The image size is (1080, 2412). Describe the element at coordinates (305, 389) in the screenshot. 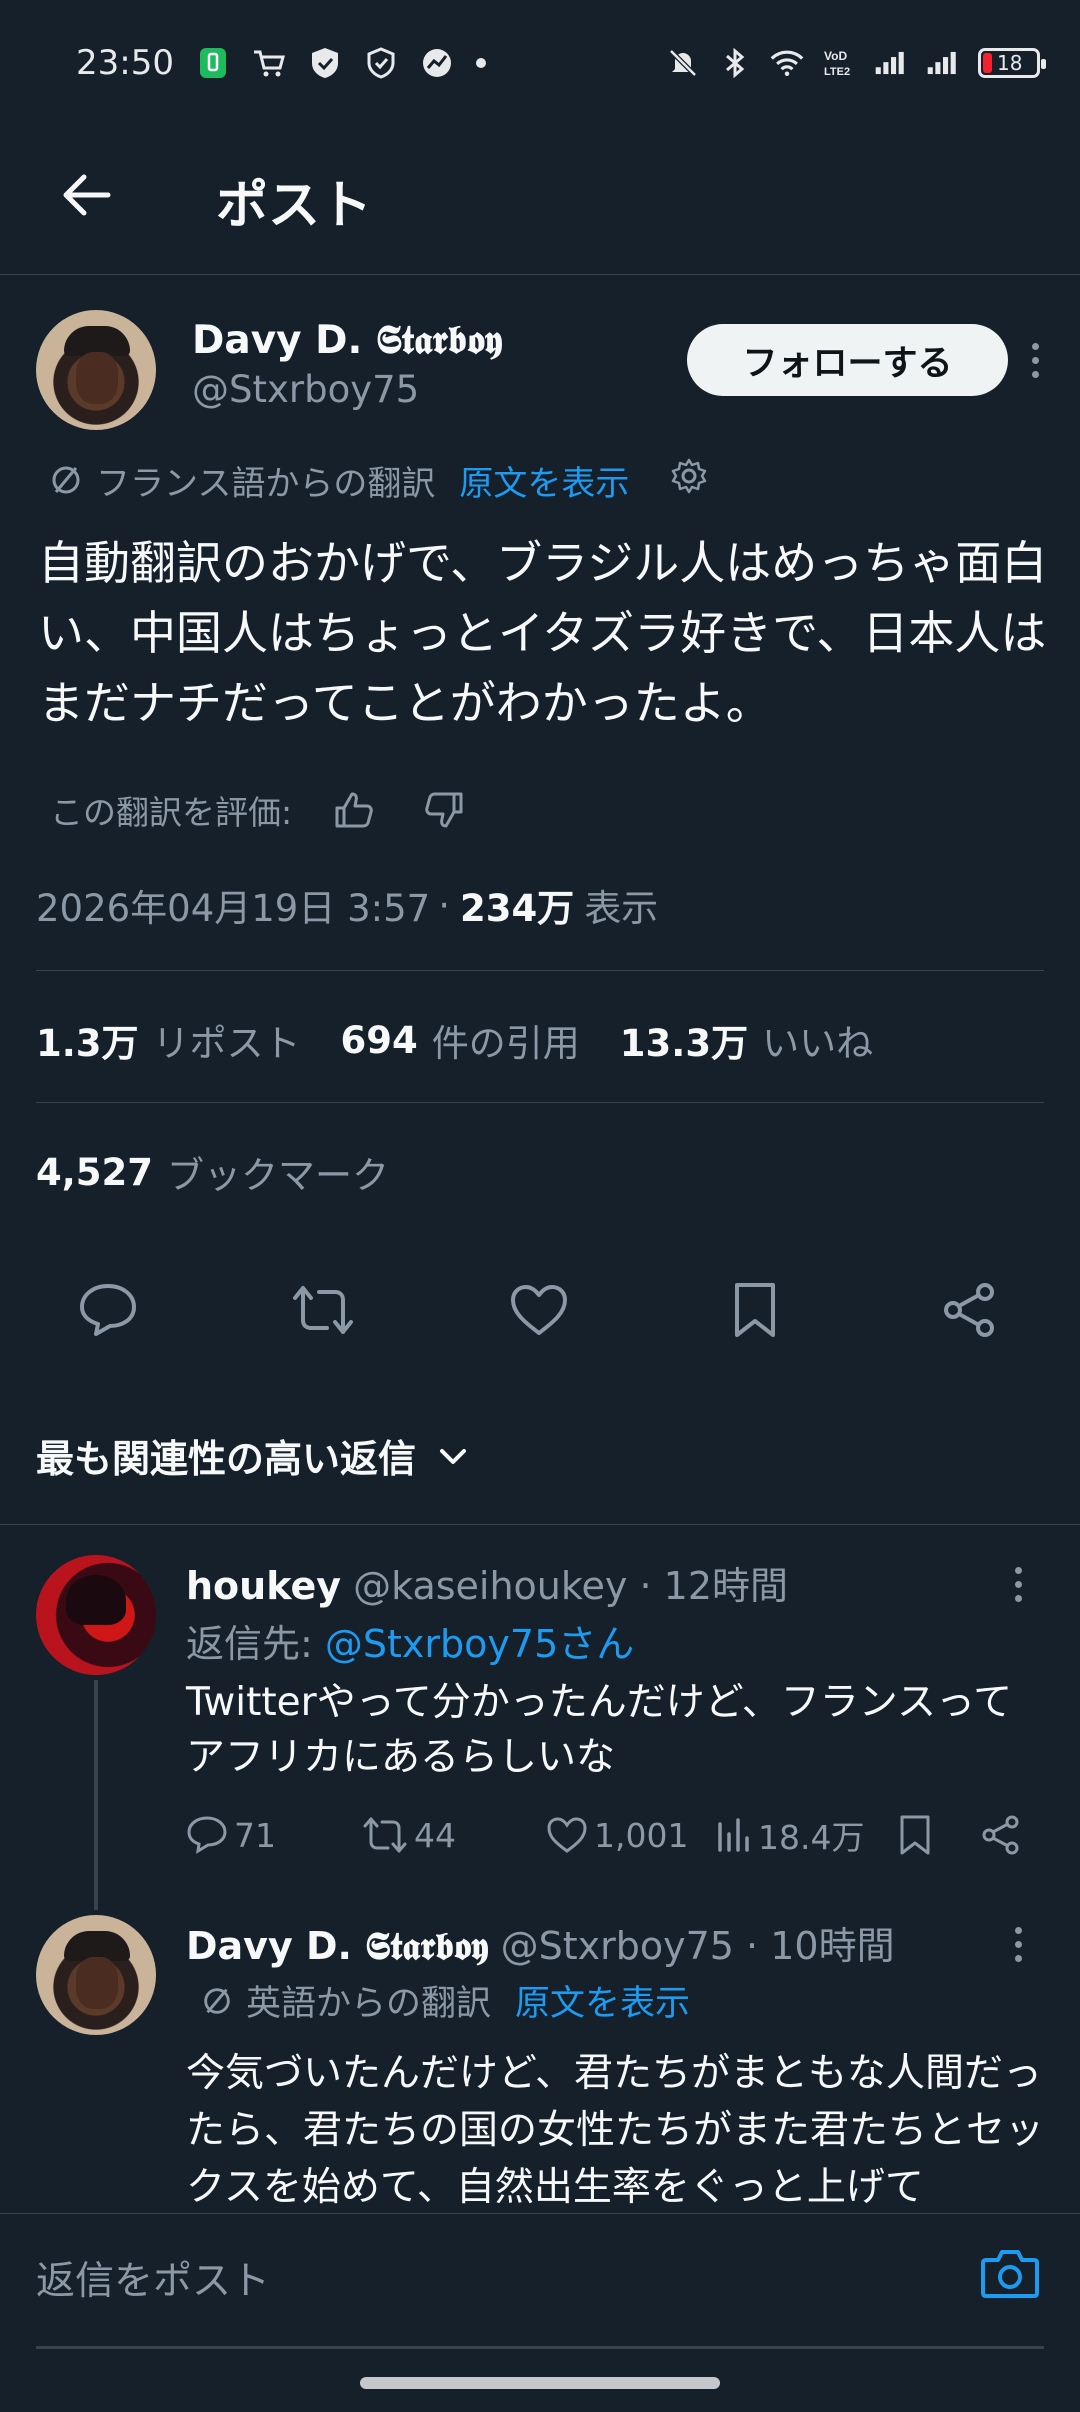

I see `author-handle: @Stxrboy75` at that location.